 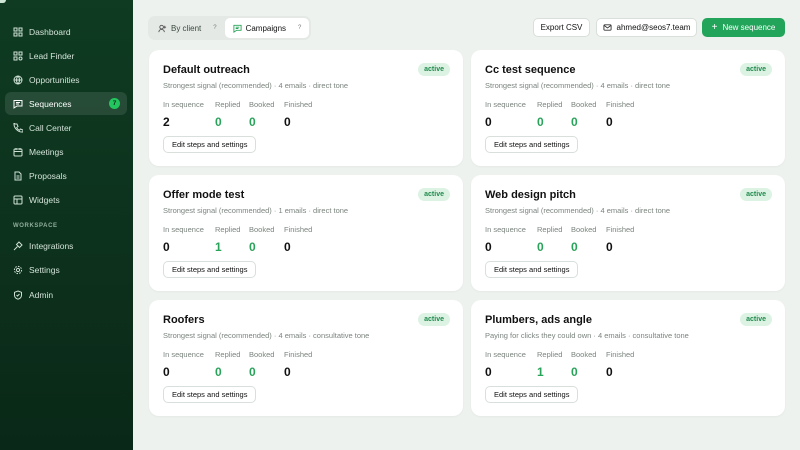 What do you see at coordinates (66, 245) in the screenshot?
I see `sidebar-item-integrations: Integrations` at bounding box center [66, 245].